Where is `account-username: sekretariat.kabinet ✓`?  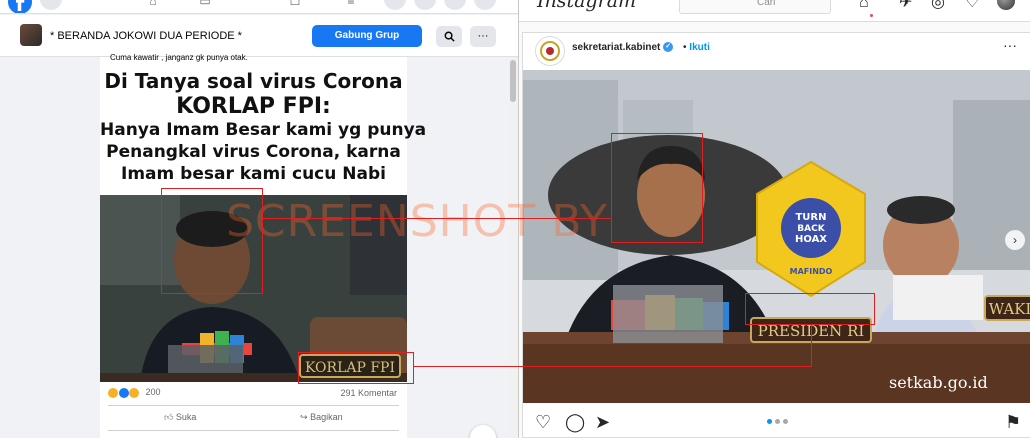
account-username: sekretariat.kabinet ✓ is located at coordinates (623, 47).